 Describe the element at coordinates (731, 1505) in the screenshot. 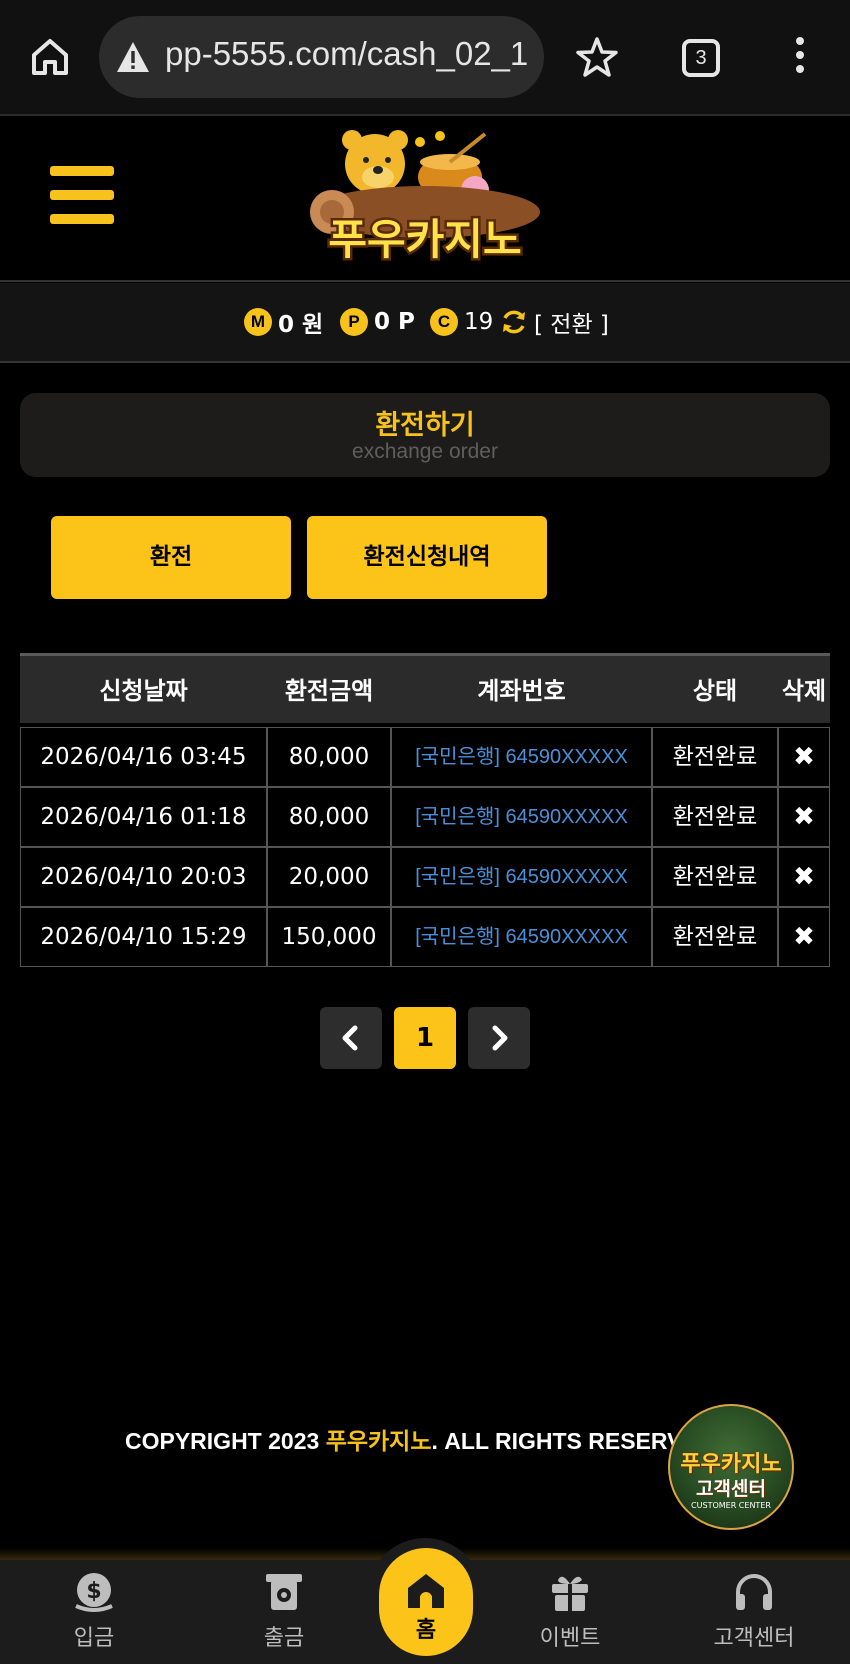

I see `cs-badge-subtitle: CUSTOMER CENTER` at that location.